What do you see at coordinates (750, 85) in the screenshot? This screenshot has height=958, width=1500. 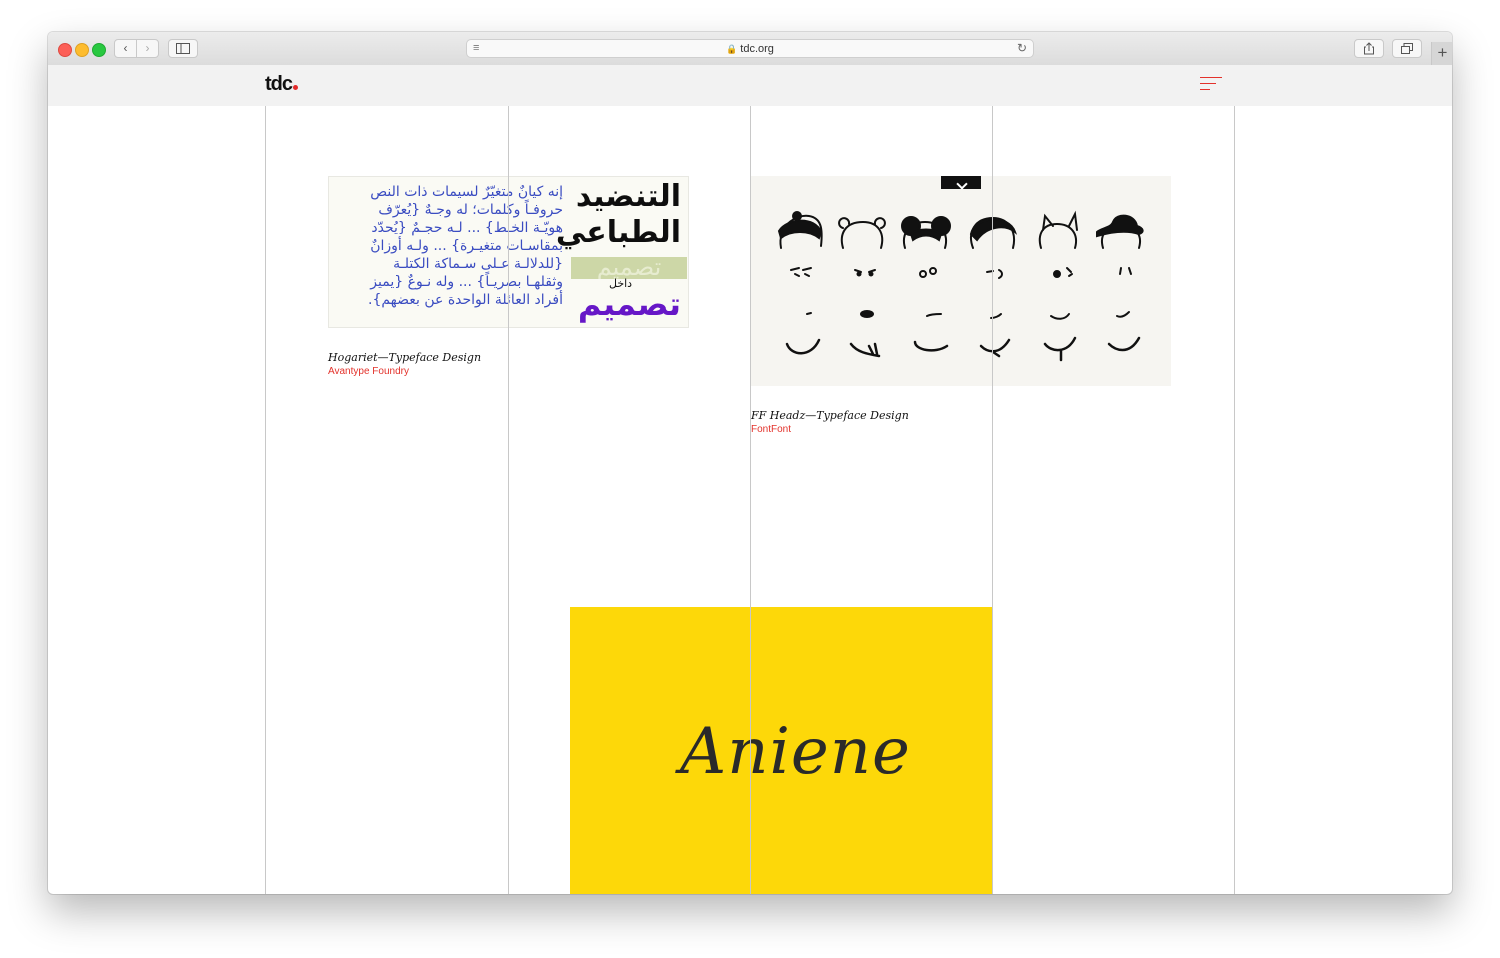 I see `site-header: tdc` at bounding box center [750, 85].